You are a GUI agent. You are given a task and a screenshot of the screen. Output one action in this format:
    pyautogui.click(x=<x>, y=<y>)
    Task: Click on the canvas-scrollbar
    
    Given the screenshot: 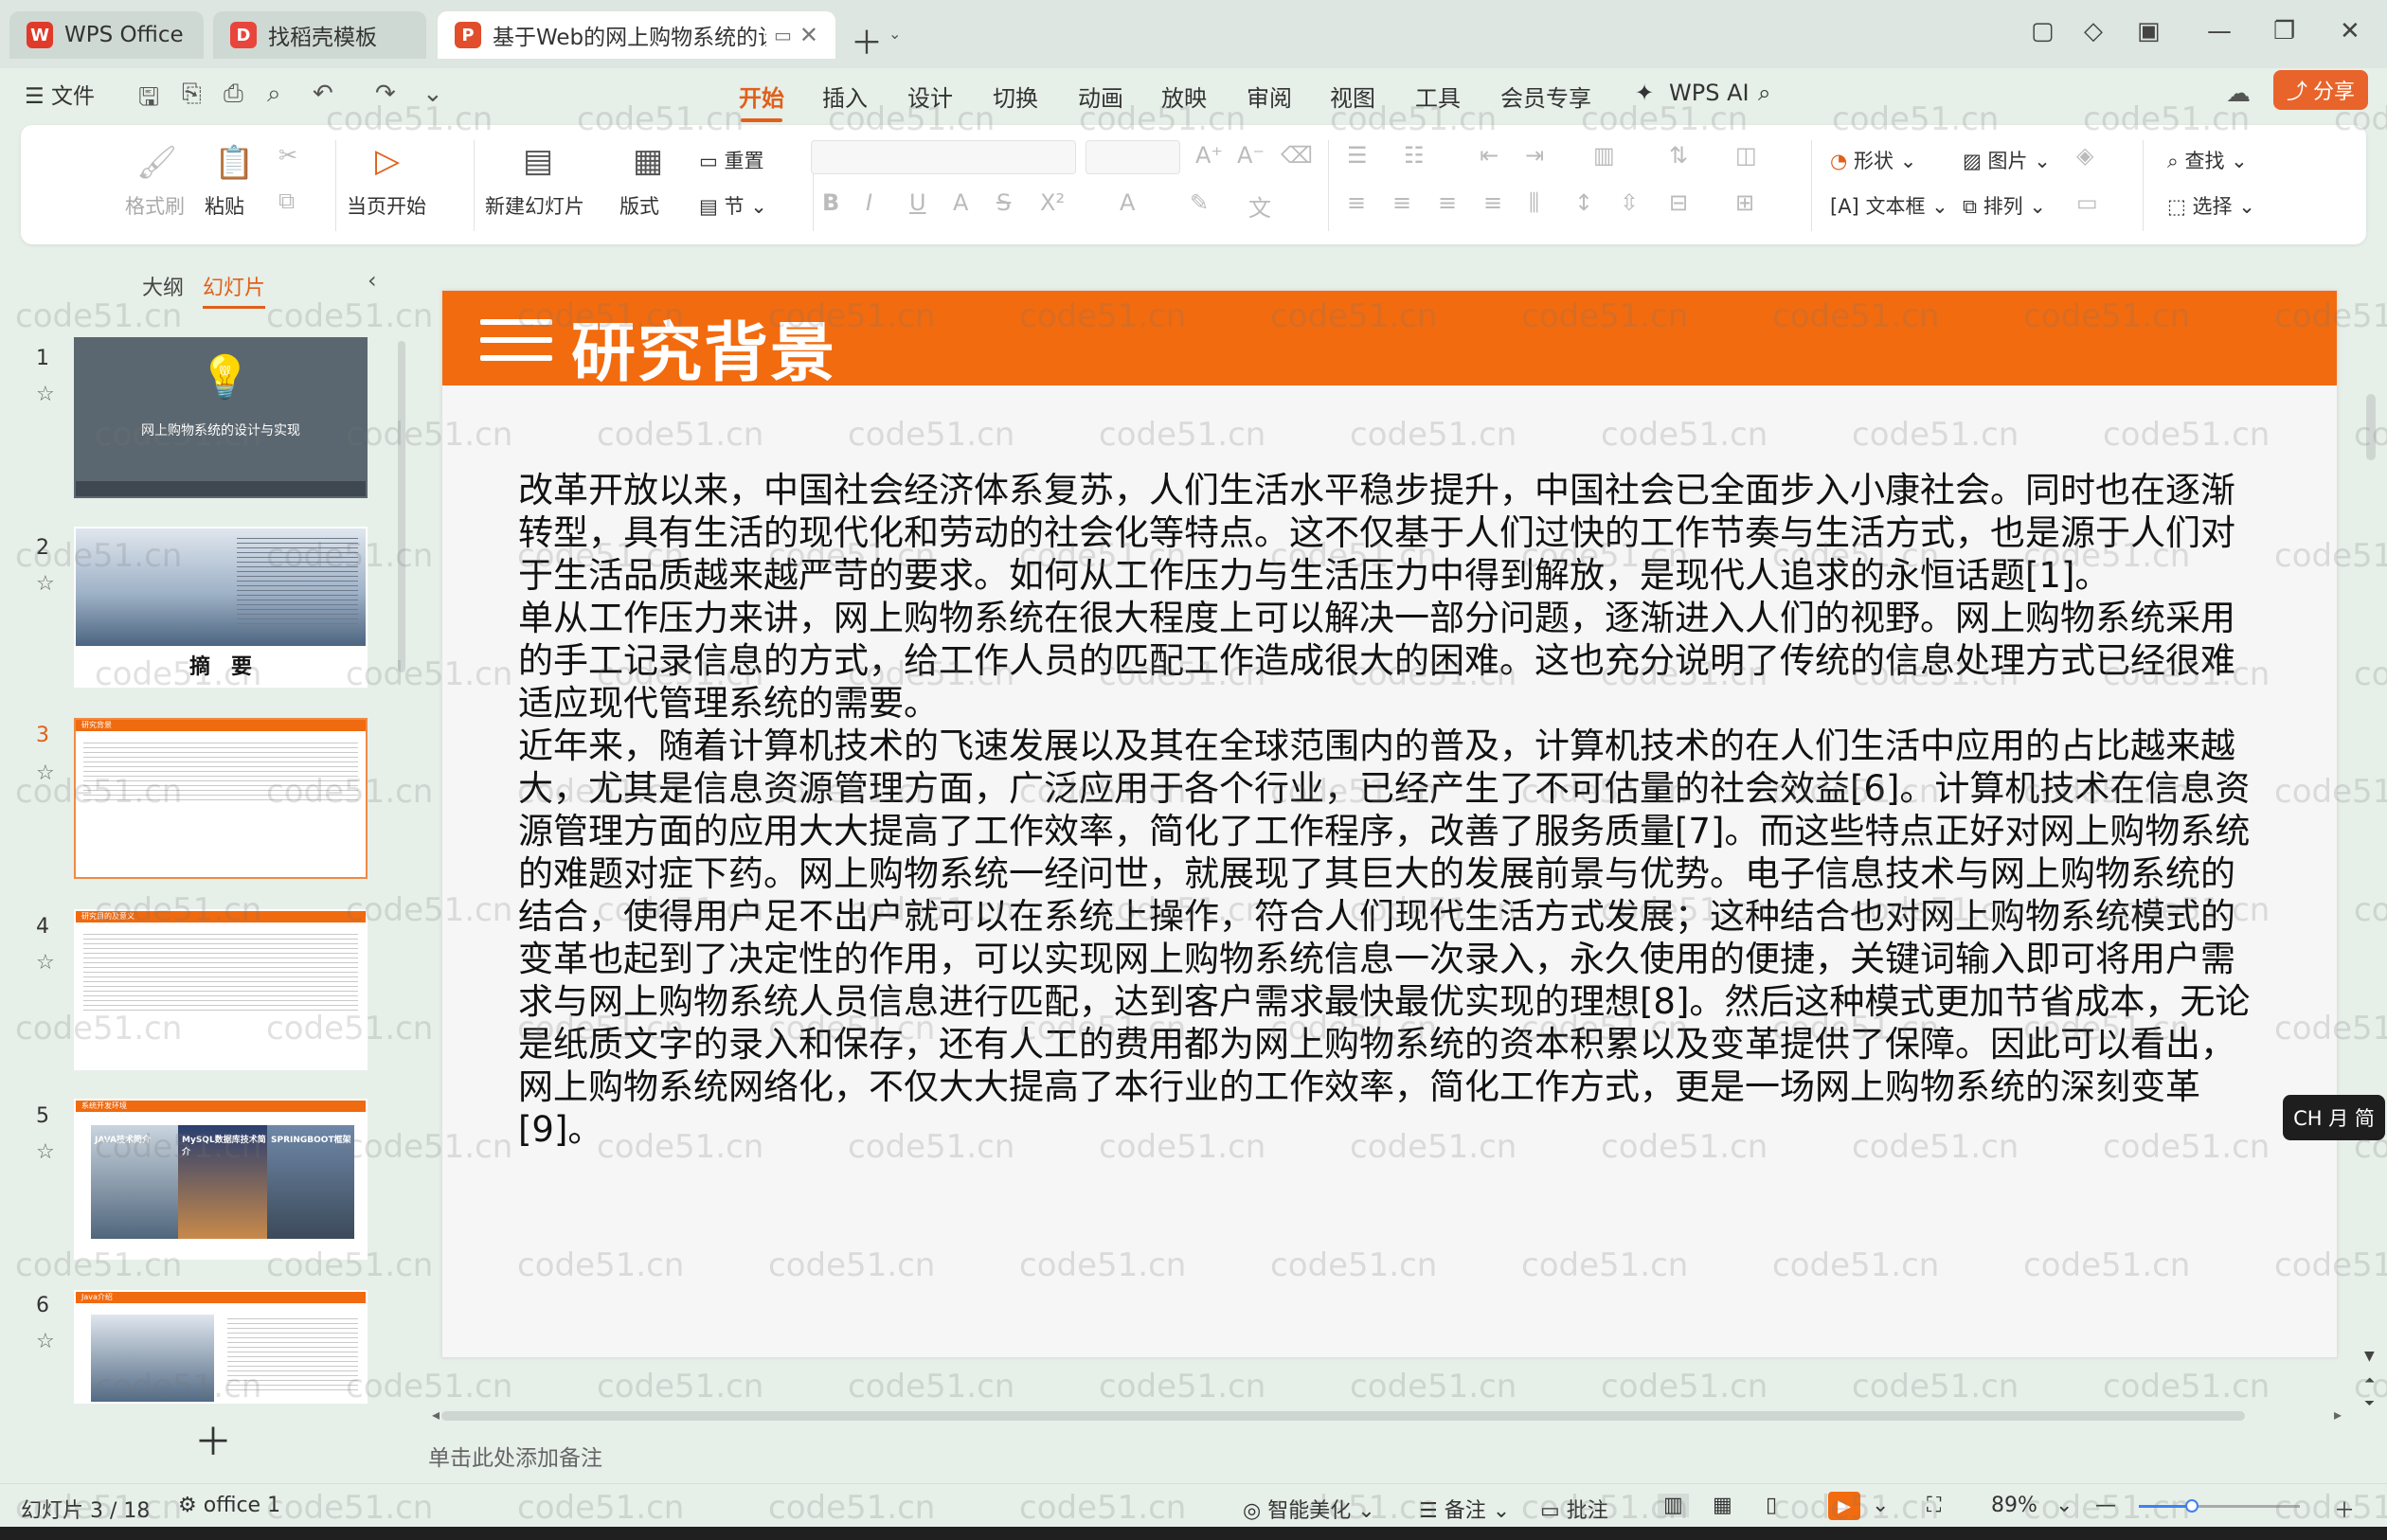 What is the action you would take?
    pyautogui.click(x=2371, y=427)
    